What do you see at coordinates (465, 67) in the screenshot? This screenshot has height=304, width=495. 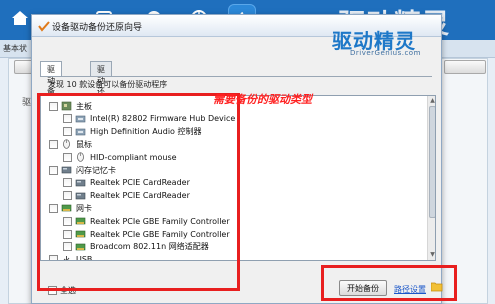 I see `app-right-button` at bounding box center [465, 67].